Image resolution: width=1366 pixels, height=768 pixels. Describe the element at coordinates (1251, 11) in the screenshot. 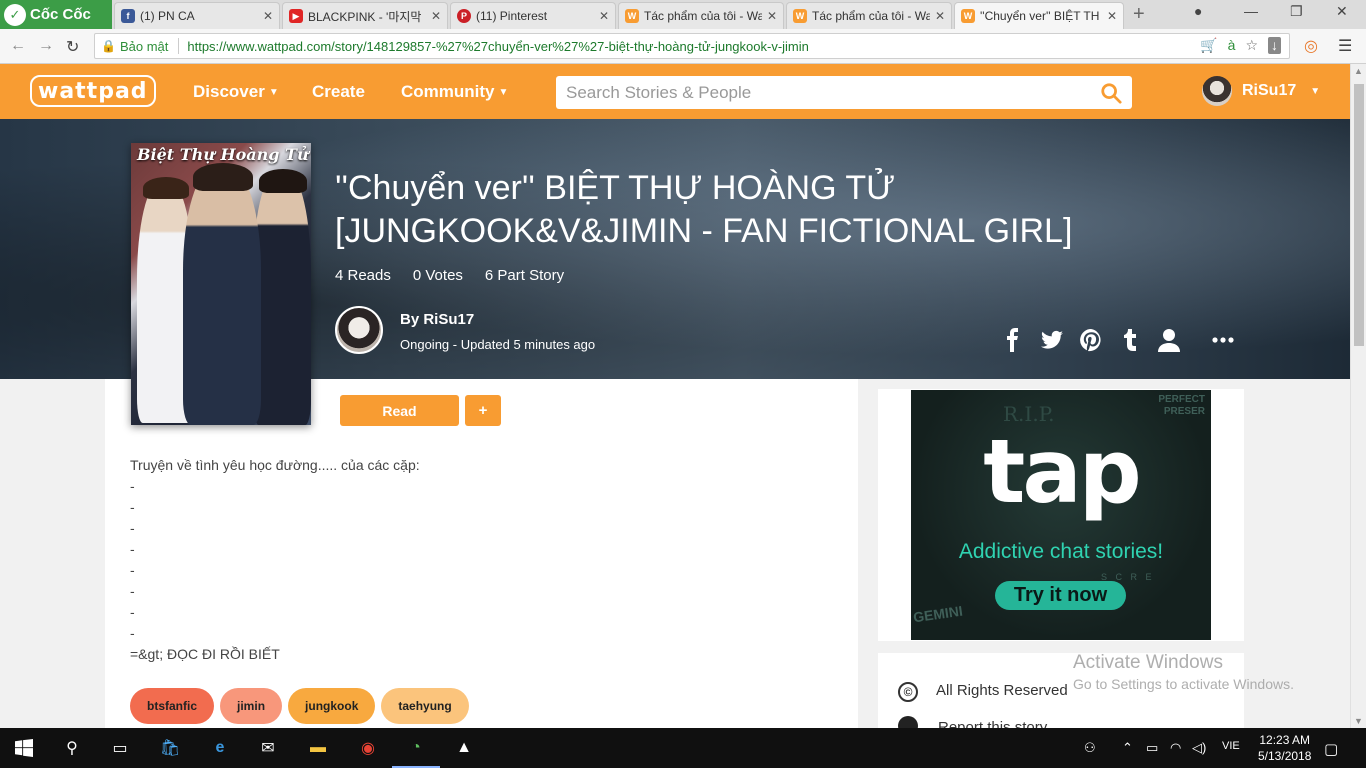

I see `minimize-icon: —` at that location.